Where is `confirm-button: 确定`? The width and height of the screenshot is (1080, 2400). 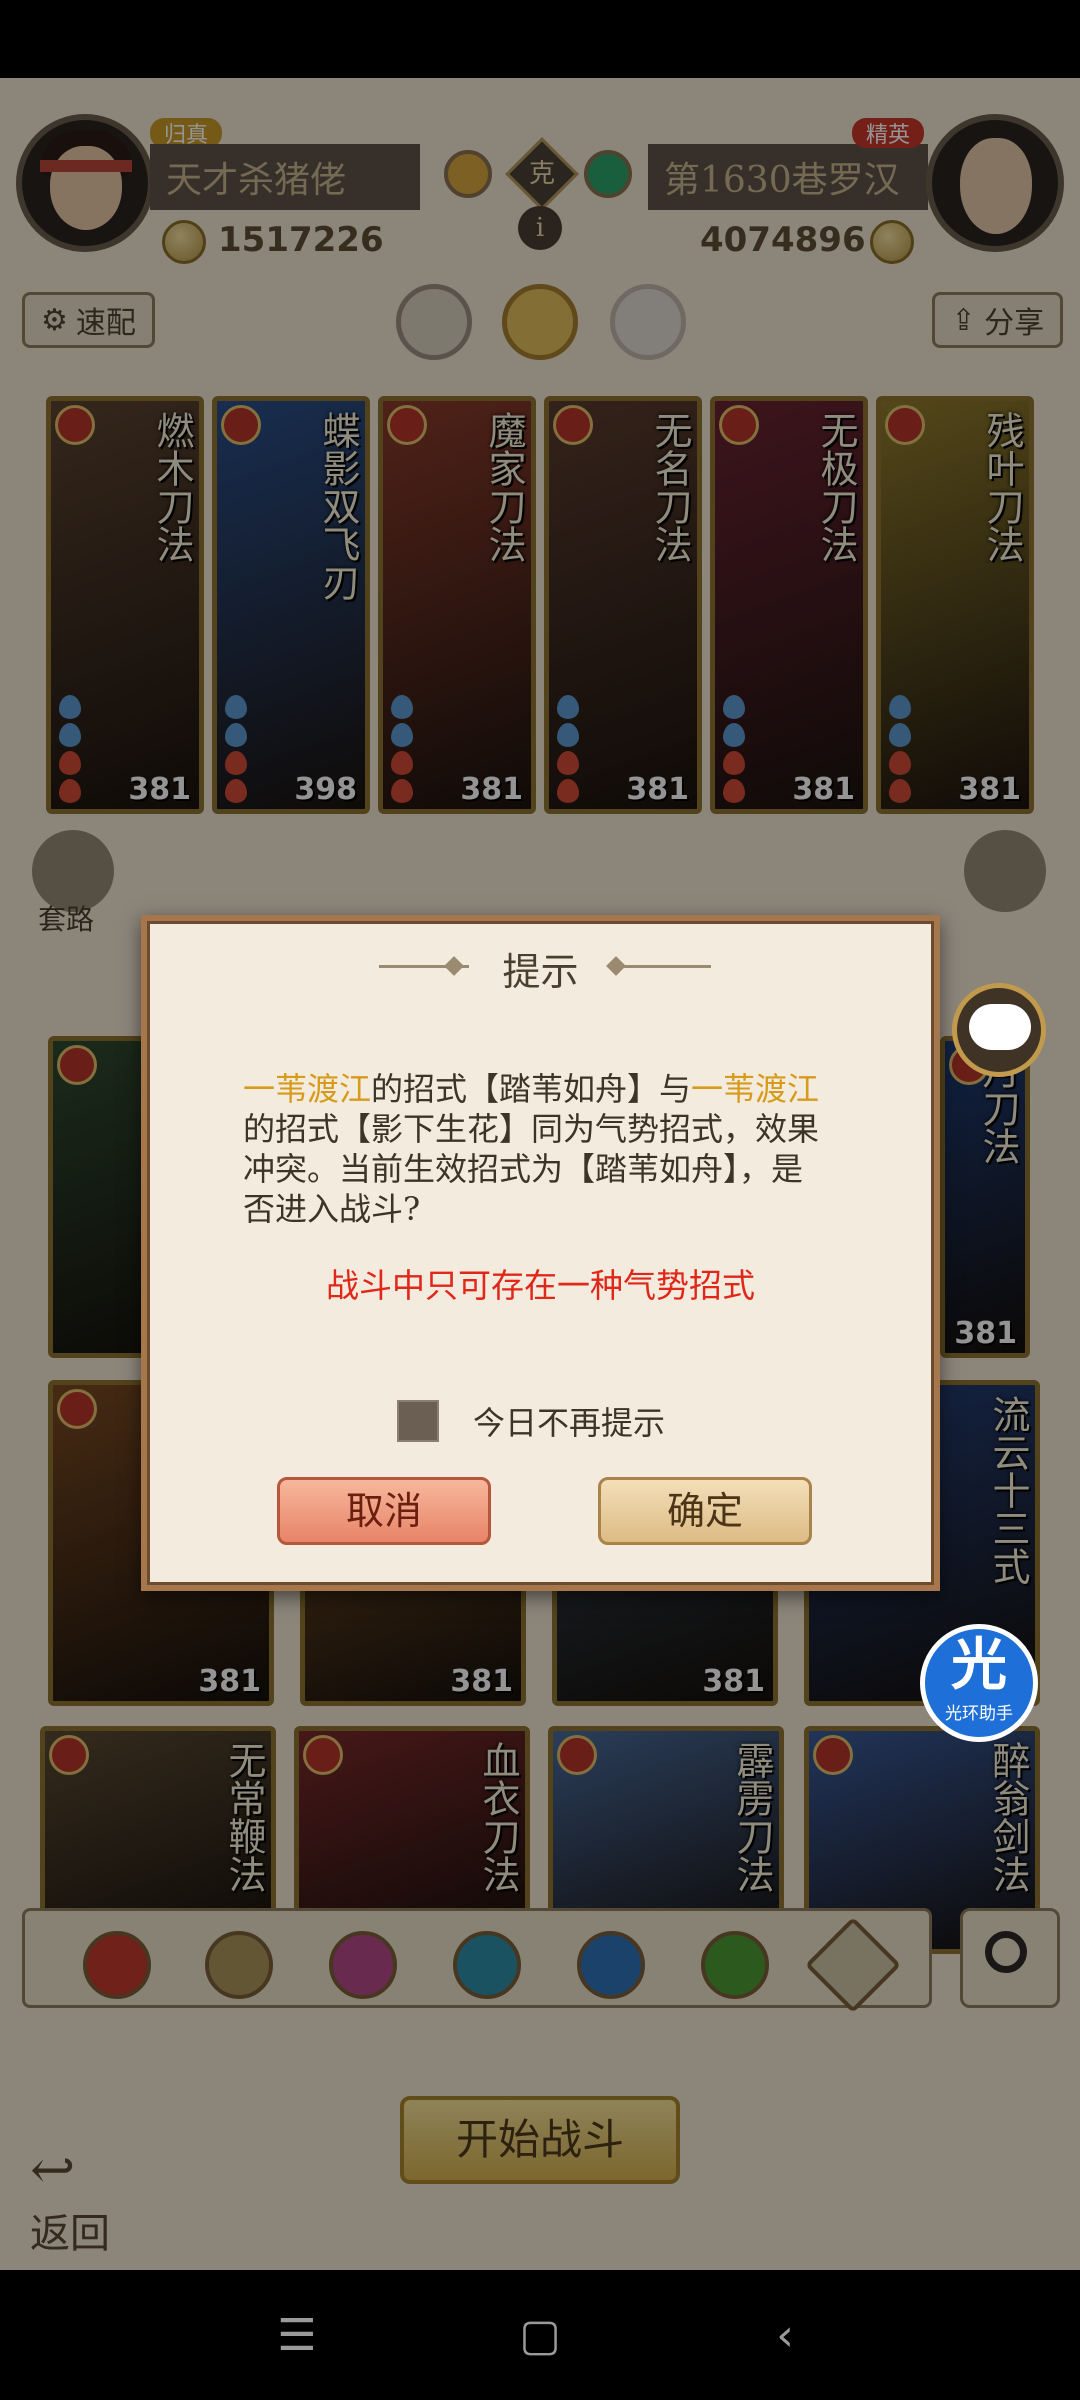
confirm-button: 确定 is located at coordinates (705, 1511).